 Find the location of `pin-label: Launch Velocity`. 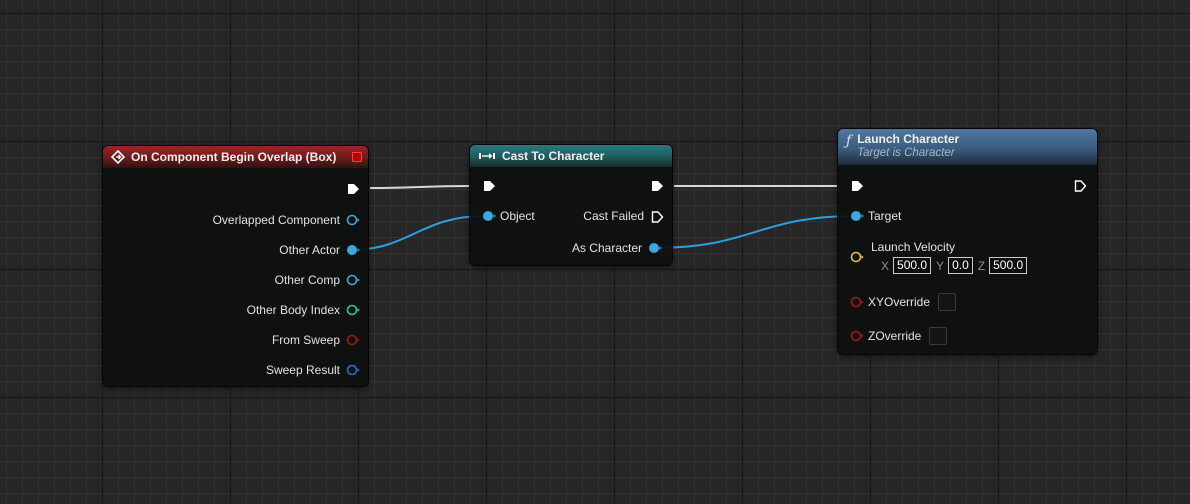

pin-label: Launch Velocity is located at coordinates (913, 247).